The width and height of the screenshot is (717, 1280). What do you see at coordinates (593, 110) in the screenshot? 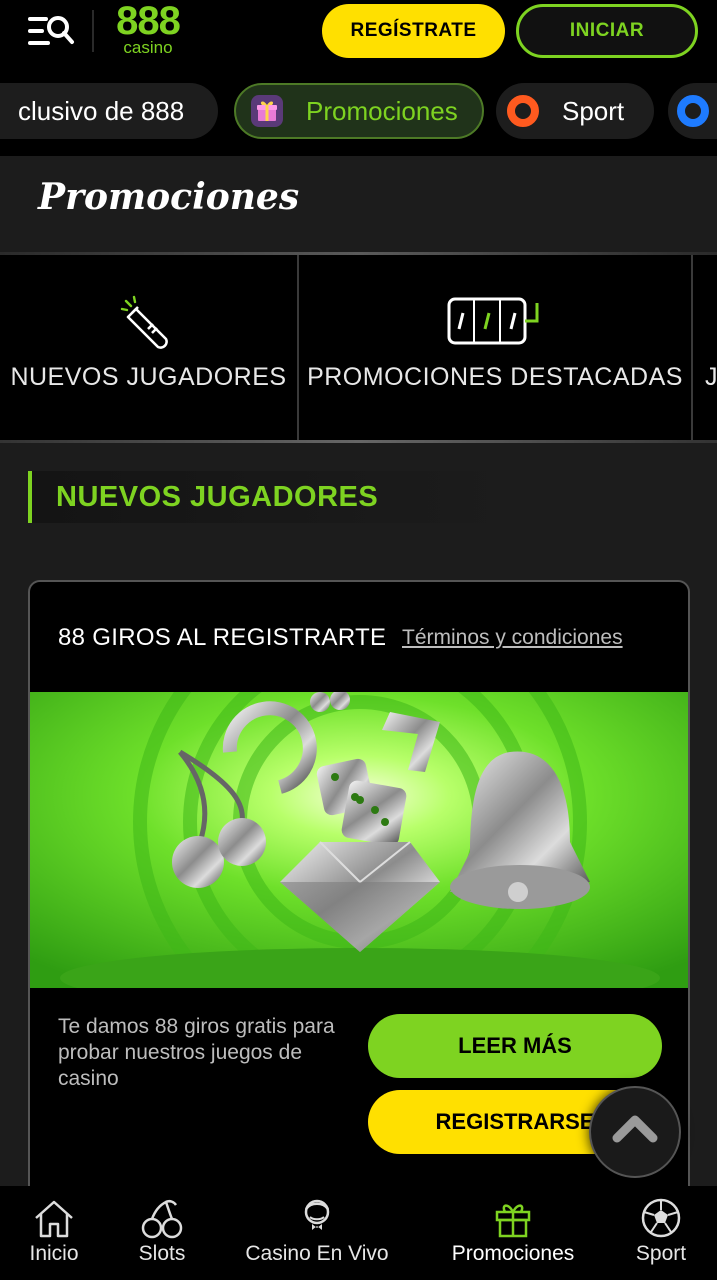
I see `chip-label: Sport` at bounding box center [593, 110].